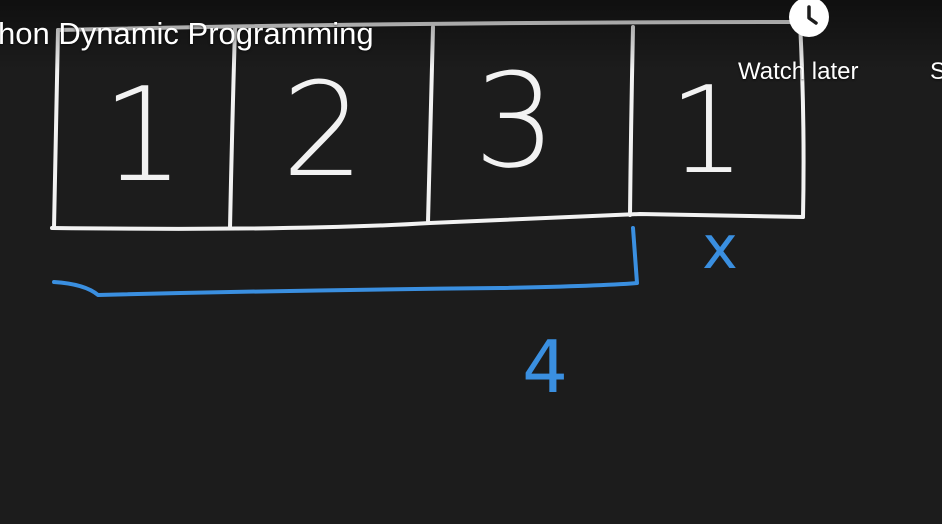  I want to click on array-cell-3: 1, so click(707, 131).